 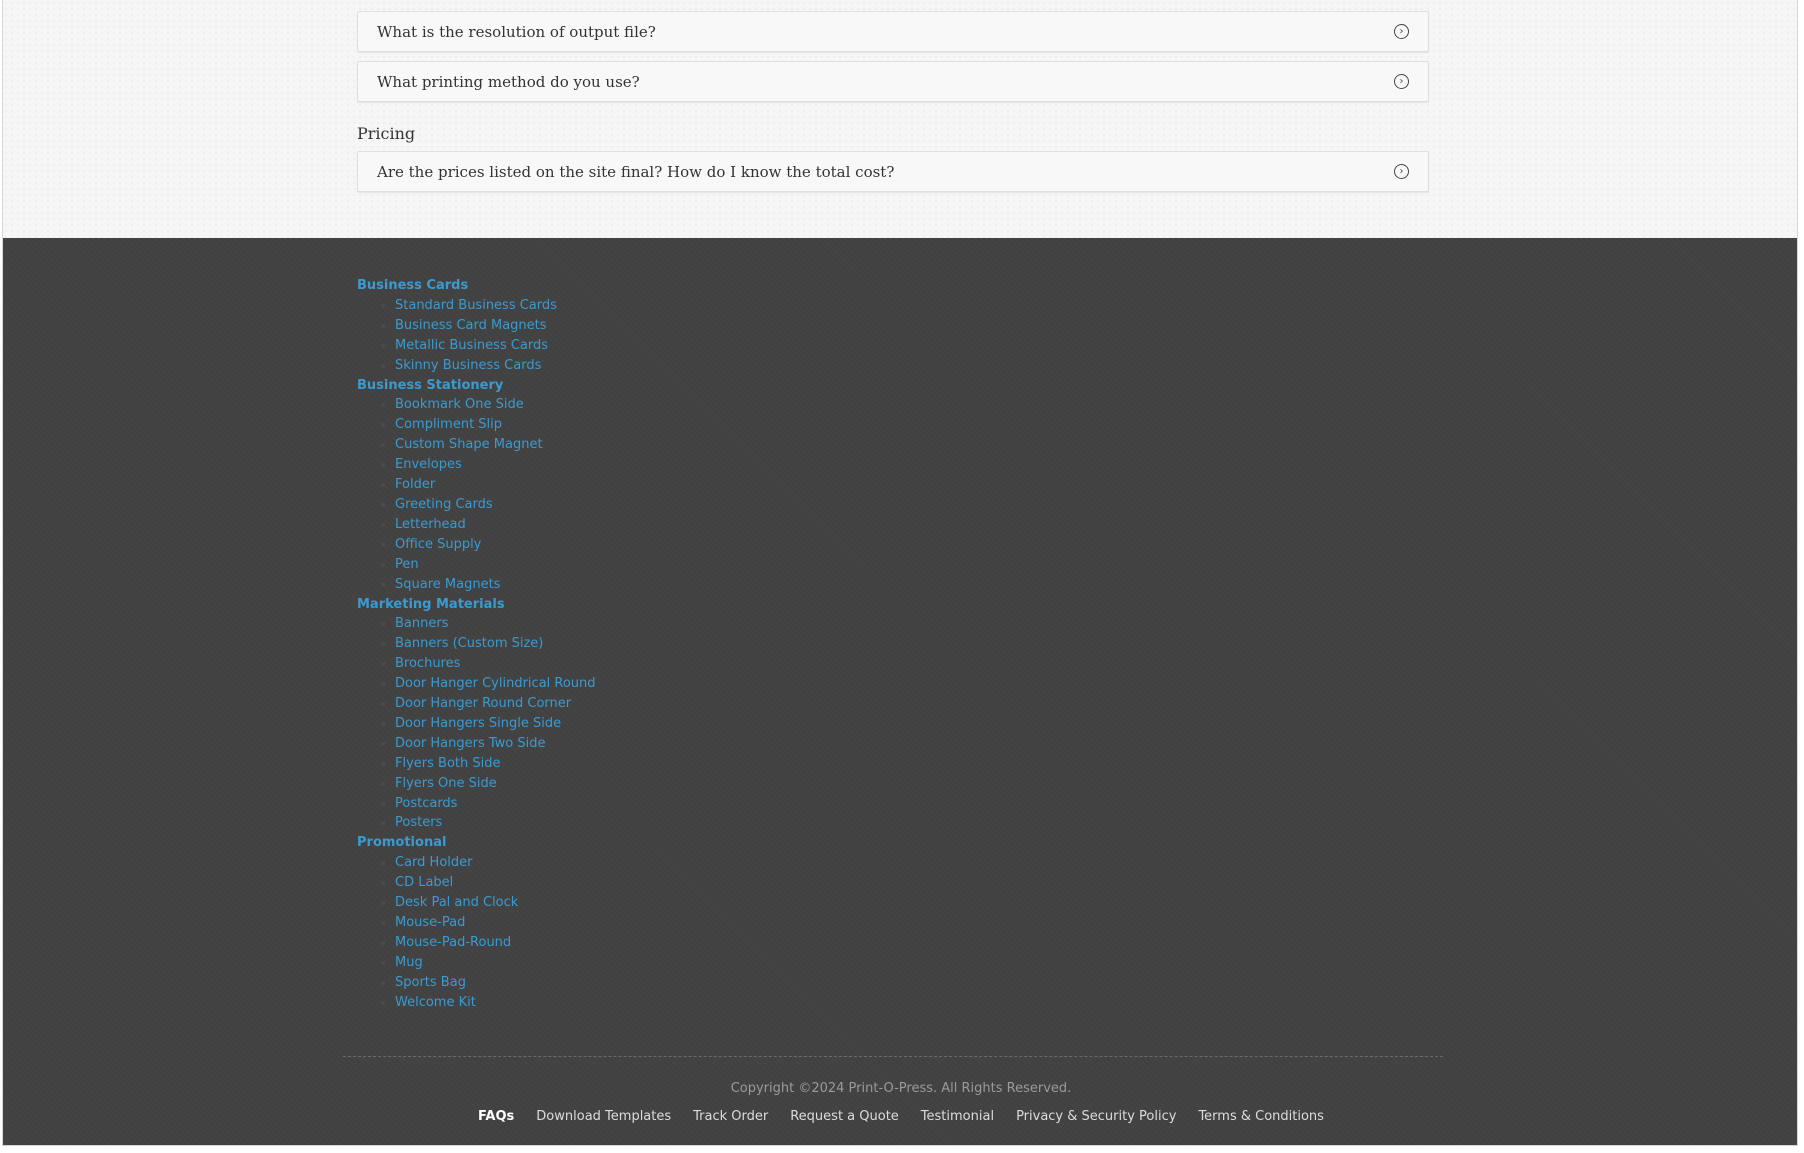 I want to click on faq-question: What is the resolution of output file?, so click(x=516, y=31).